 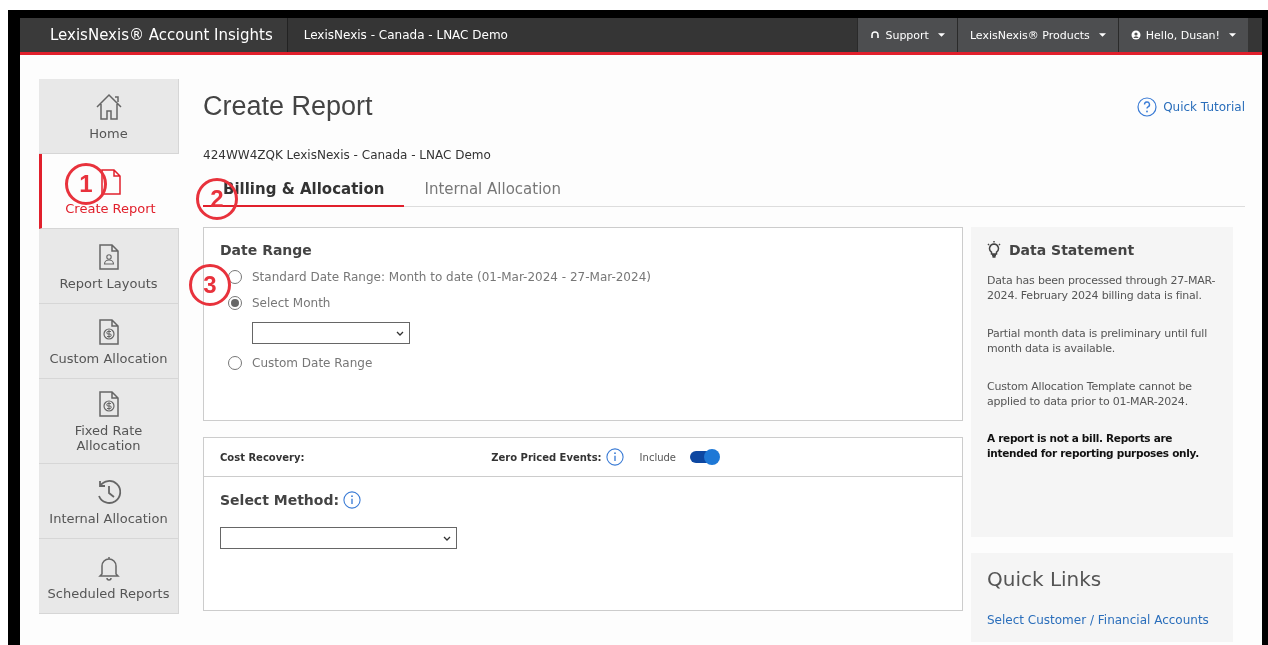 I want to click on toggle-switch, so click(x=704, y=457).